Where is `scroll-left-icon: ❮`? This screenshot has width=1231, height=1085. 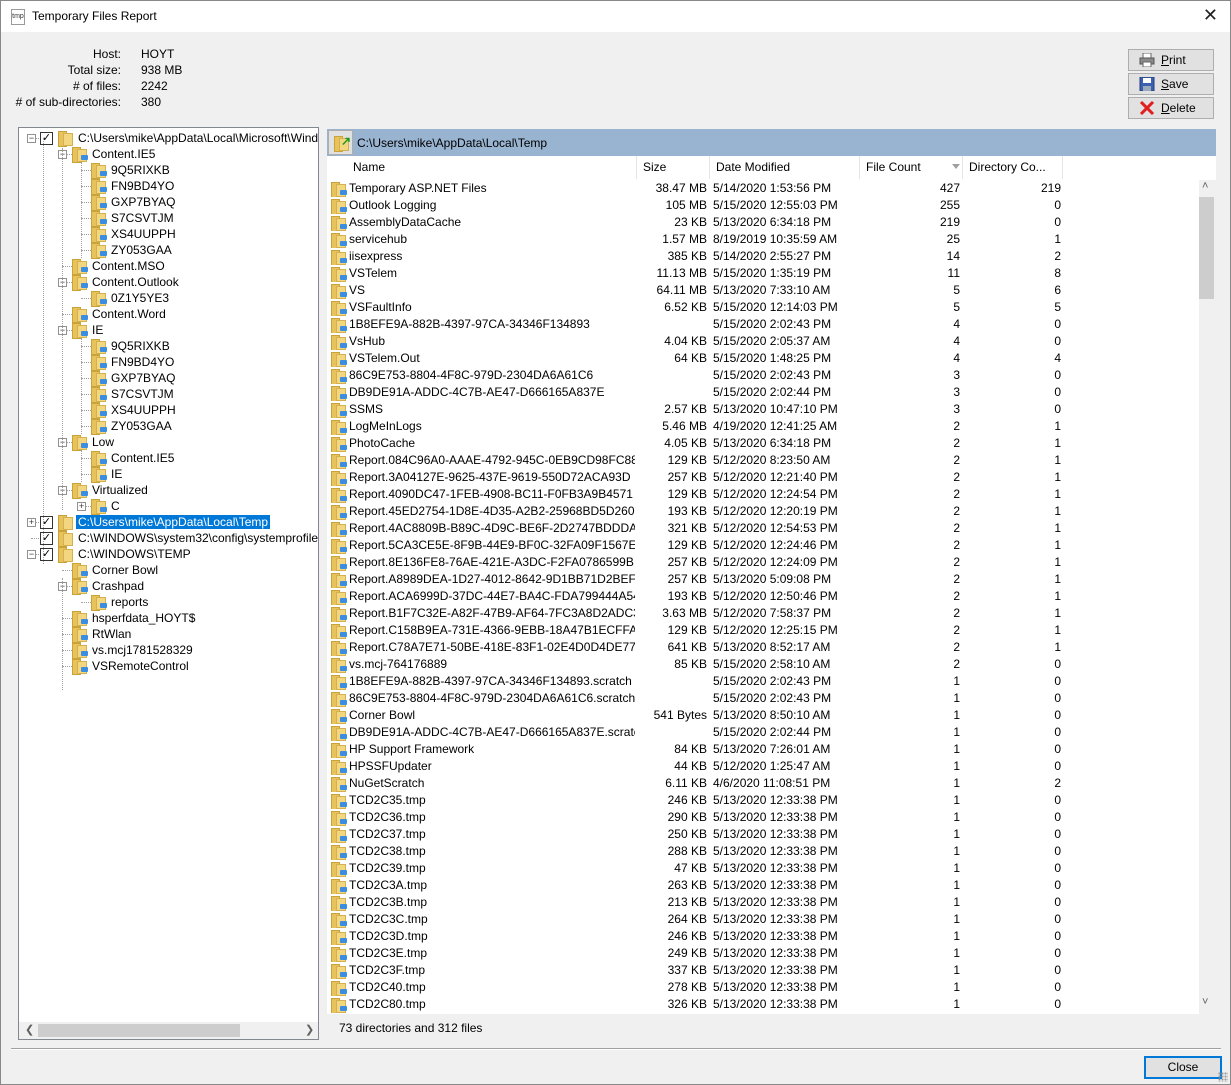 scroll-left-icon: ❮ is located at coordinates (29, 1029).